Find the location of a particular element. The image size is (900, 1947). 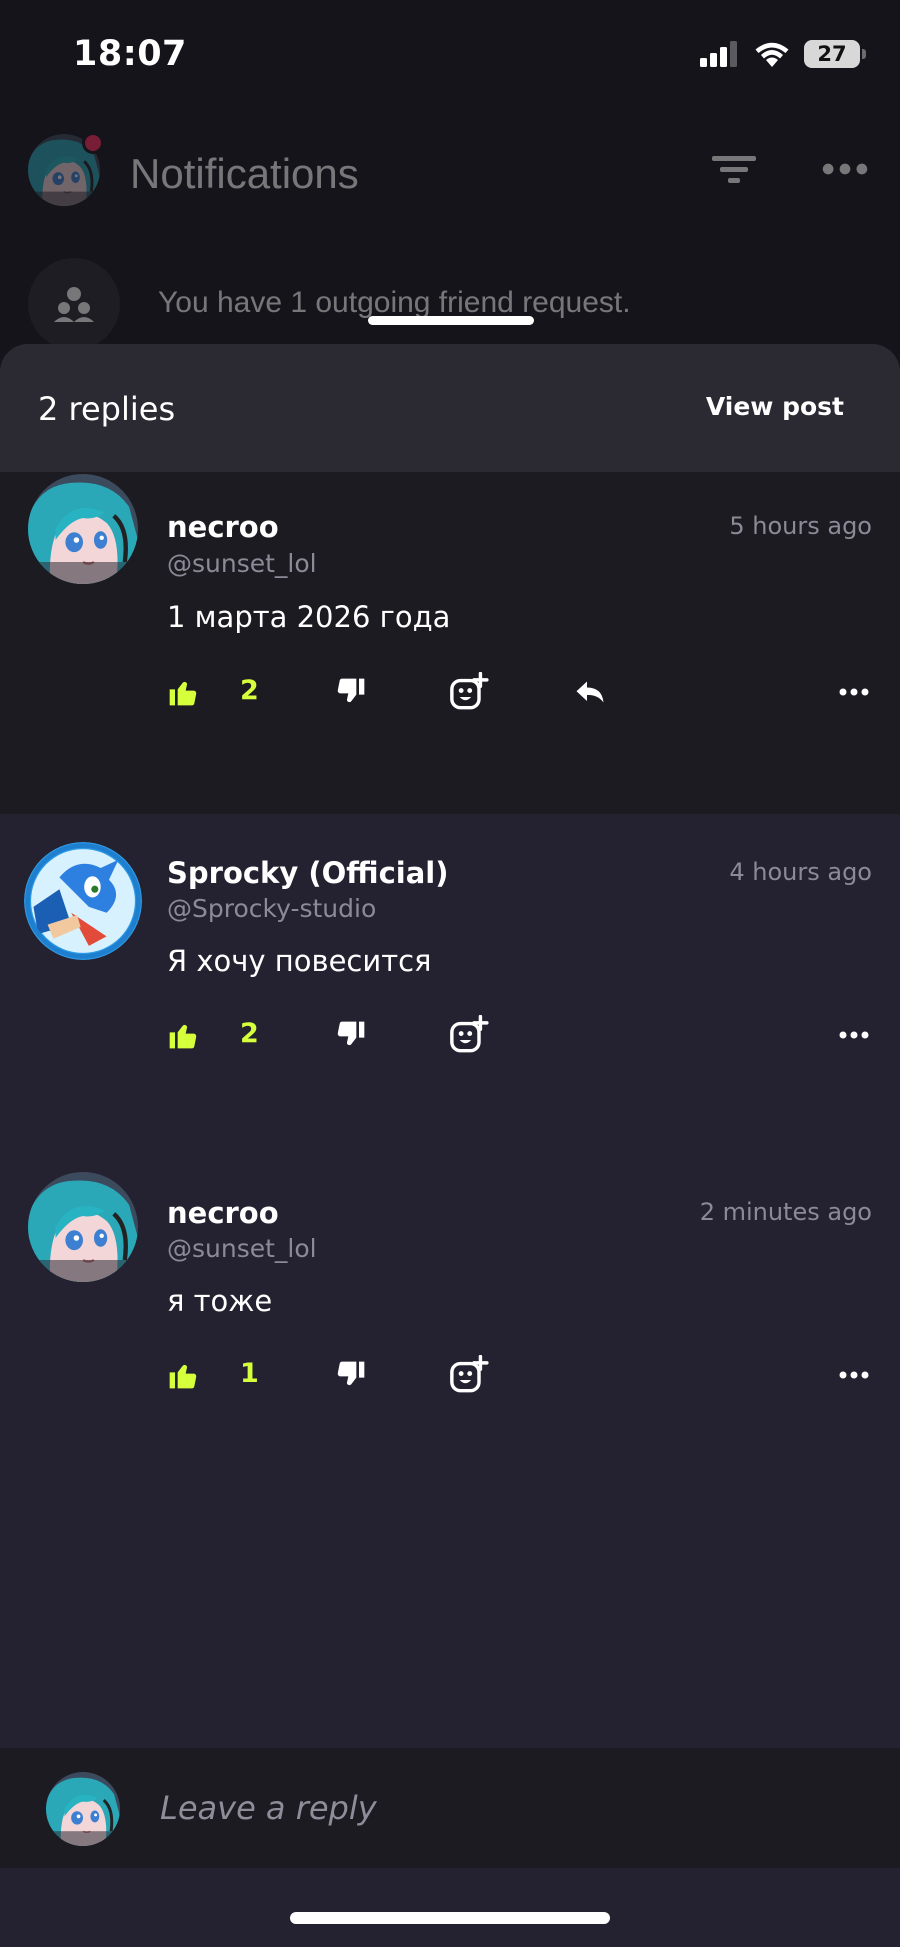

more-options-icon is located at coordinates (845, 169).